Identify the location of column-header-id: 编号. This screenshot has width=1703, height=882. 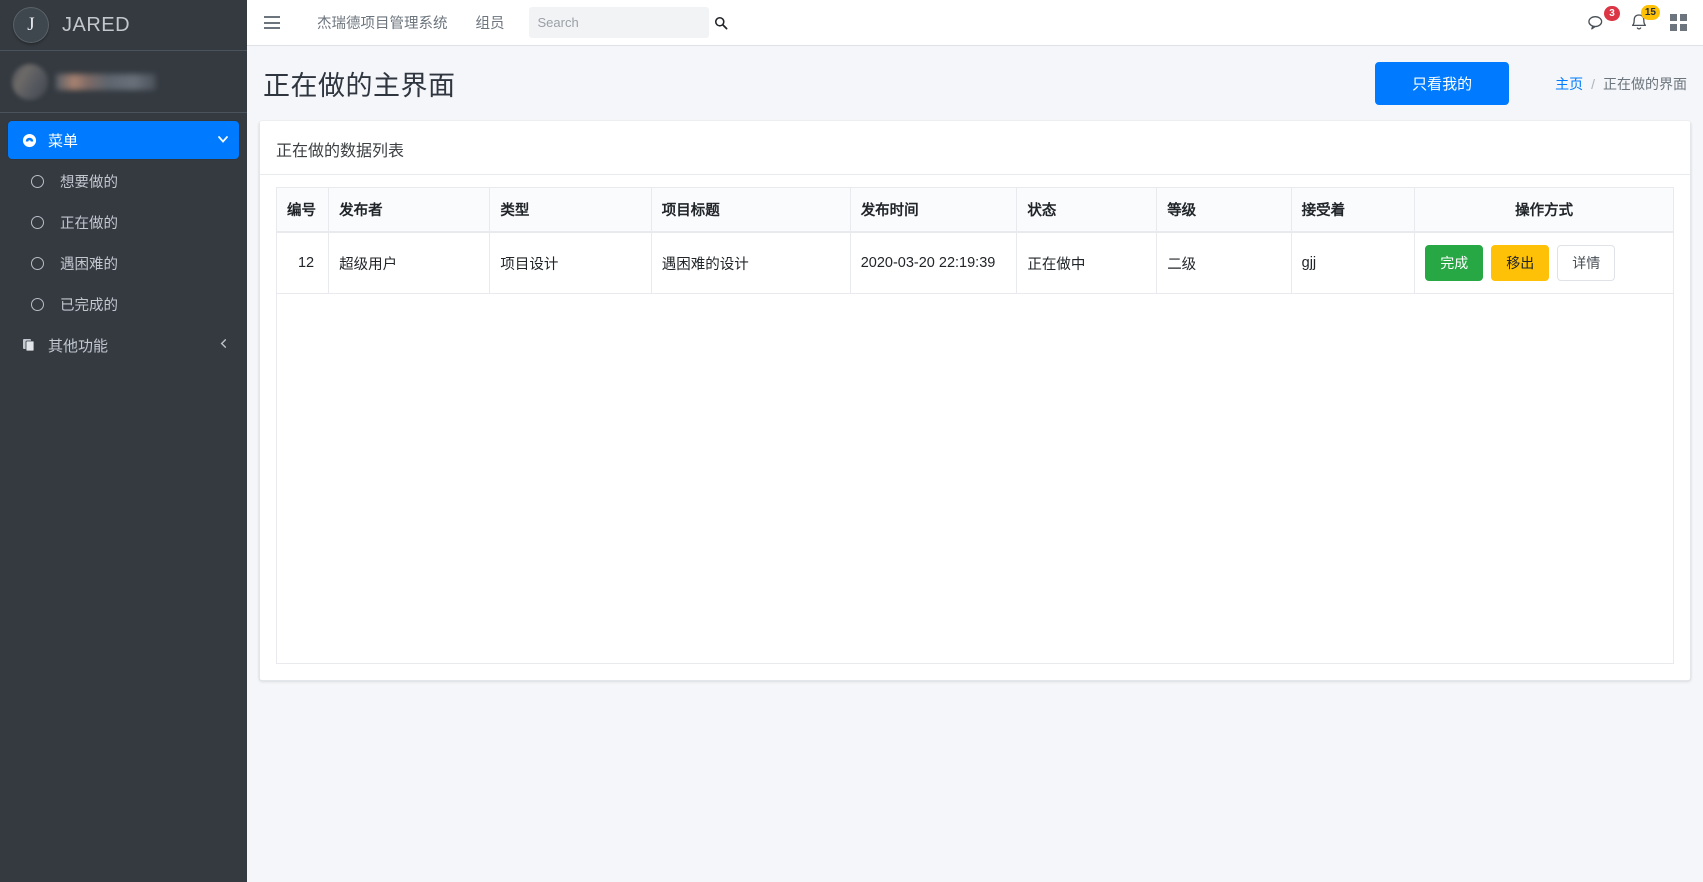
(303, 210).